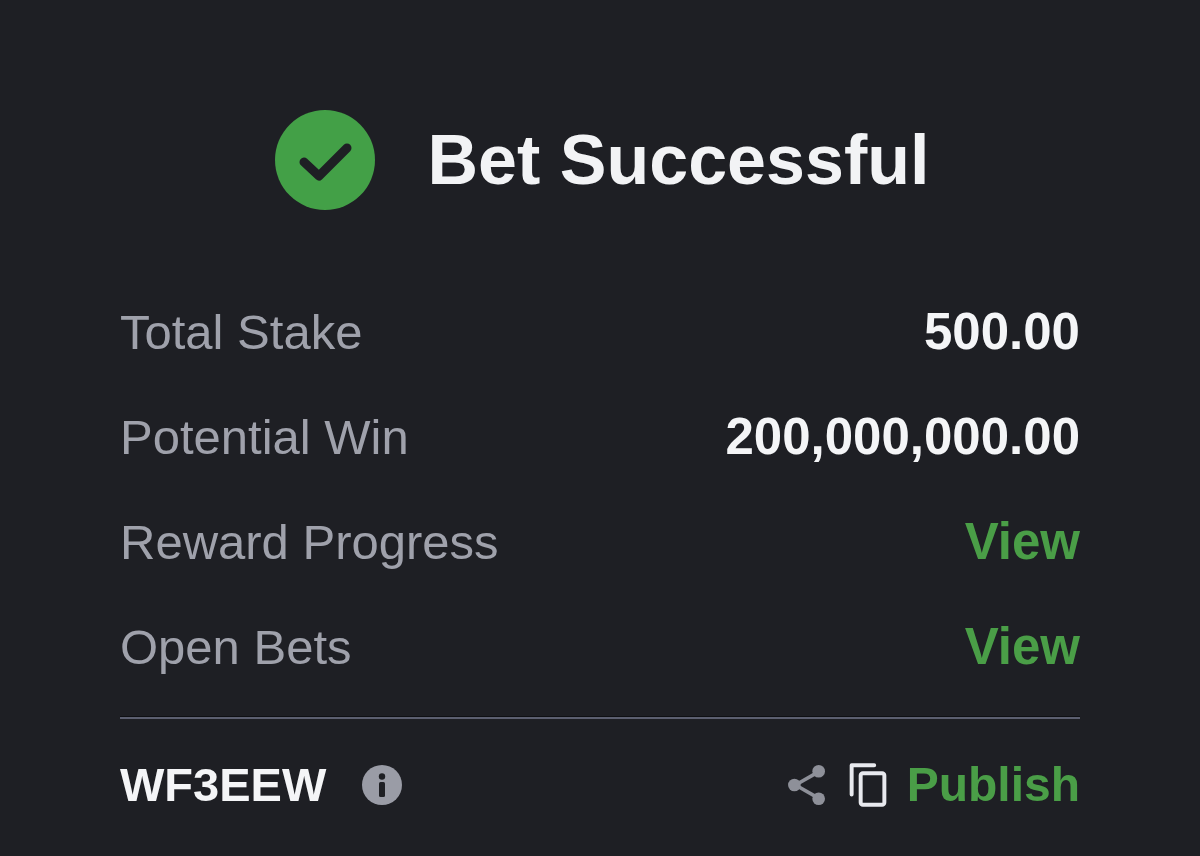 Image resolution: width=1200 pixels, height=856 pixels. Describe the element at coordinates (993, 785) in the screenshot. I see `publish-link: Publish` at that location.